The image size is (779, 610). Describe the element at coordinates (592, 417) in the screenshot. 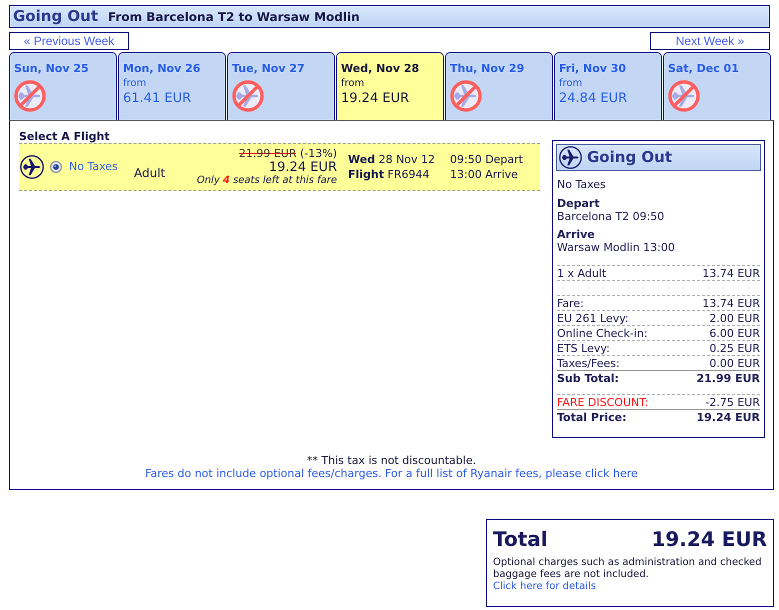

I see `charge-label: Total Price:` at that location.